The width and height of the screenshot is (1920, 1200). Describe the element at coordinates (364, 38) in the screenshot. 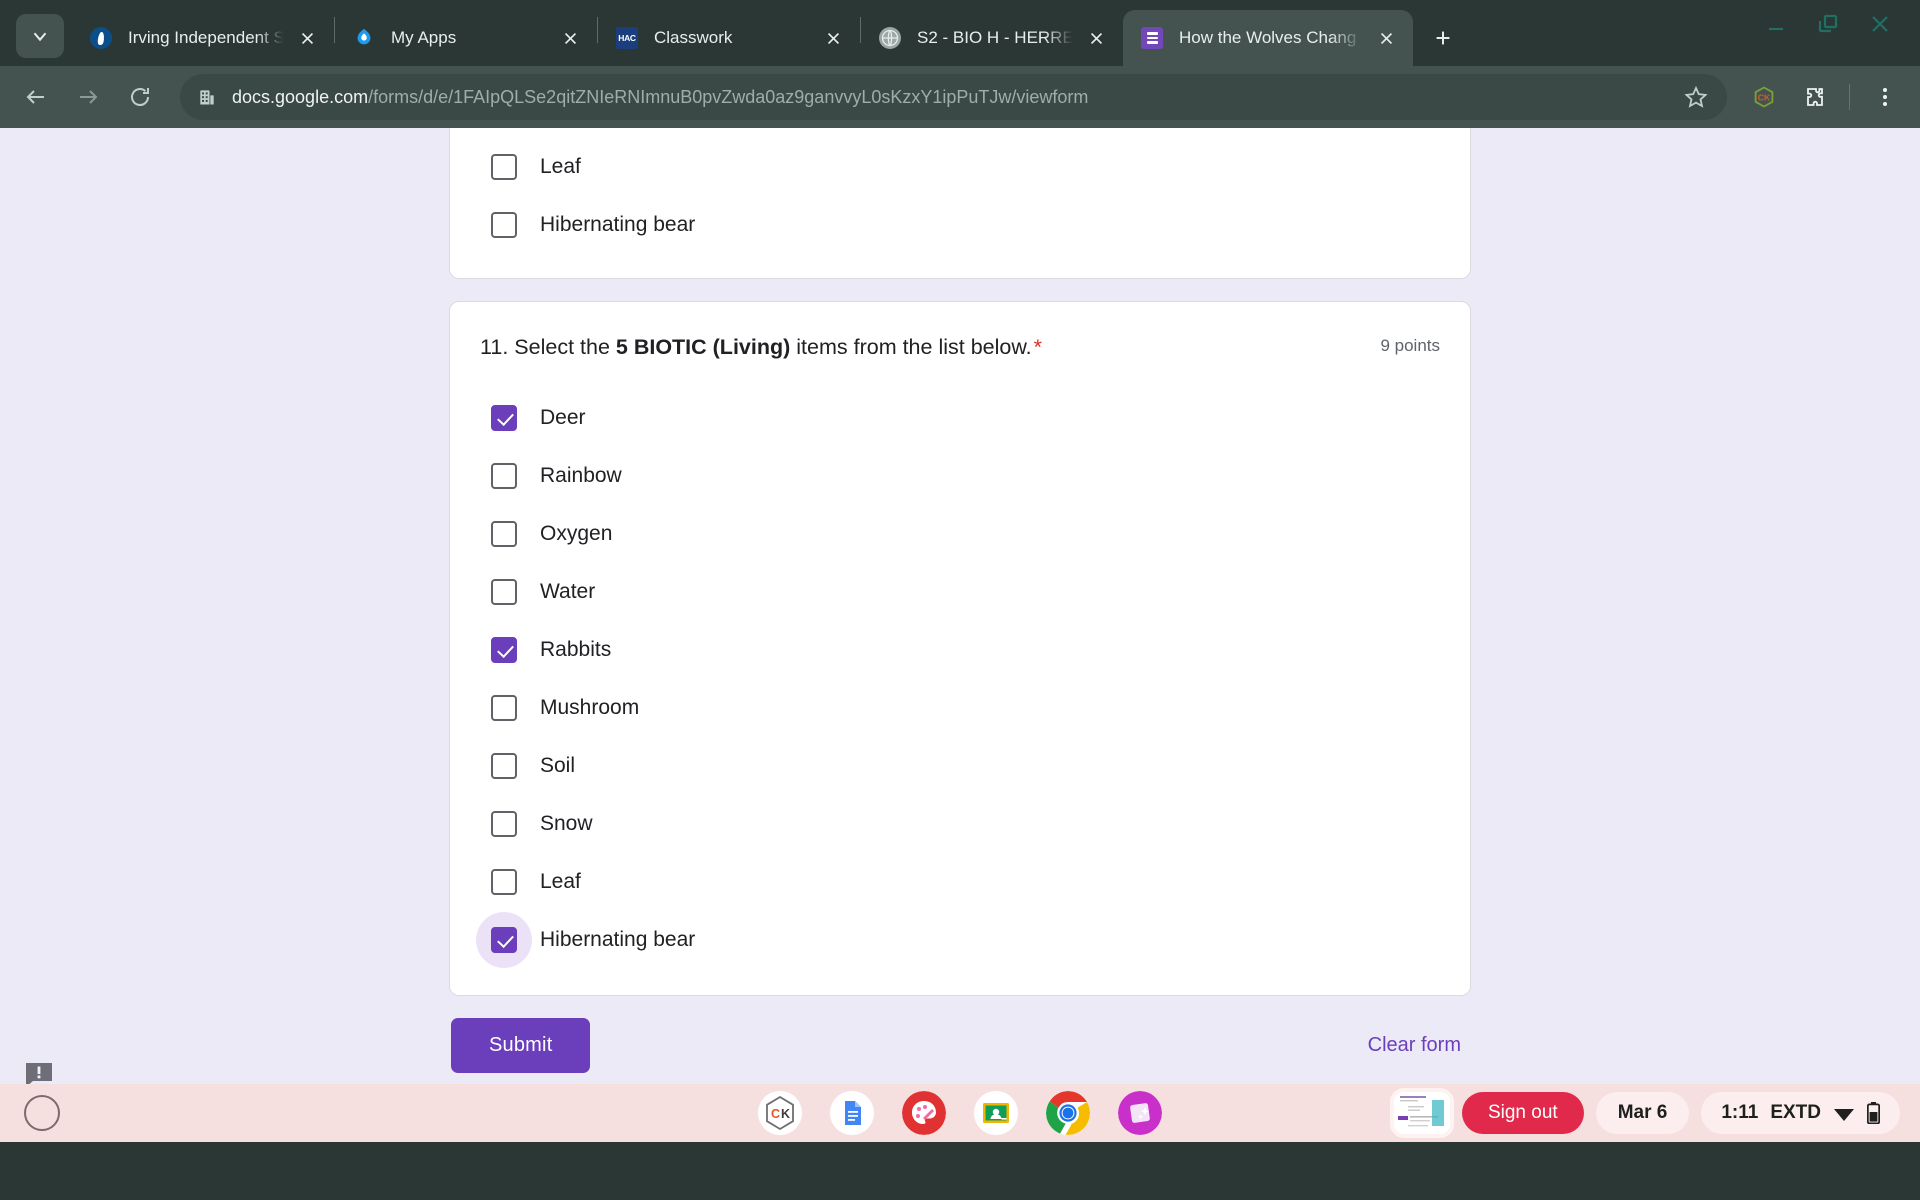

I see `clever-icon` at that location.